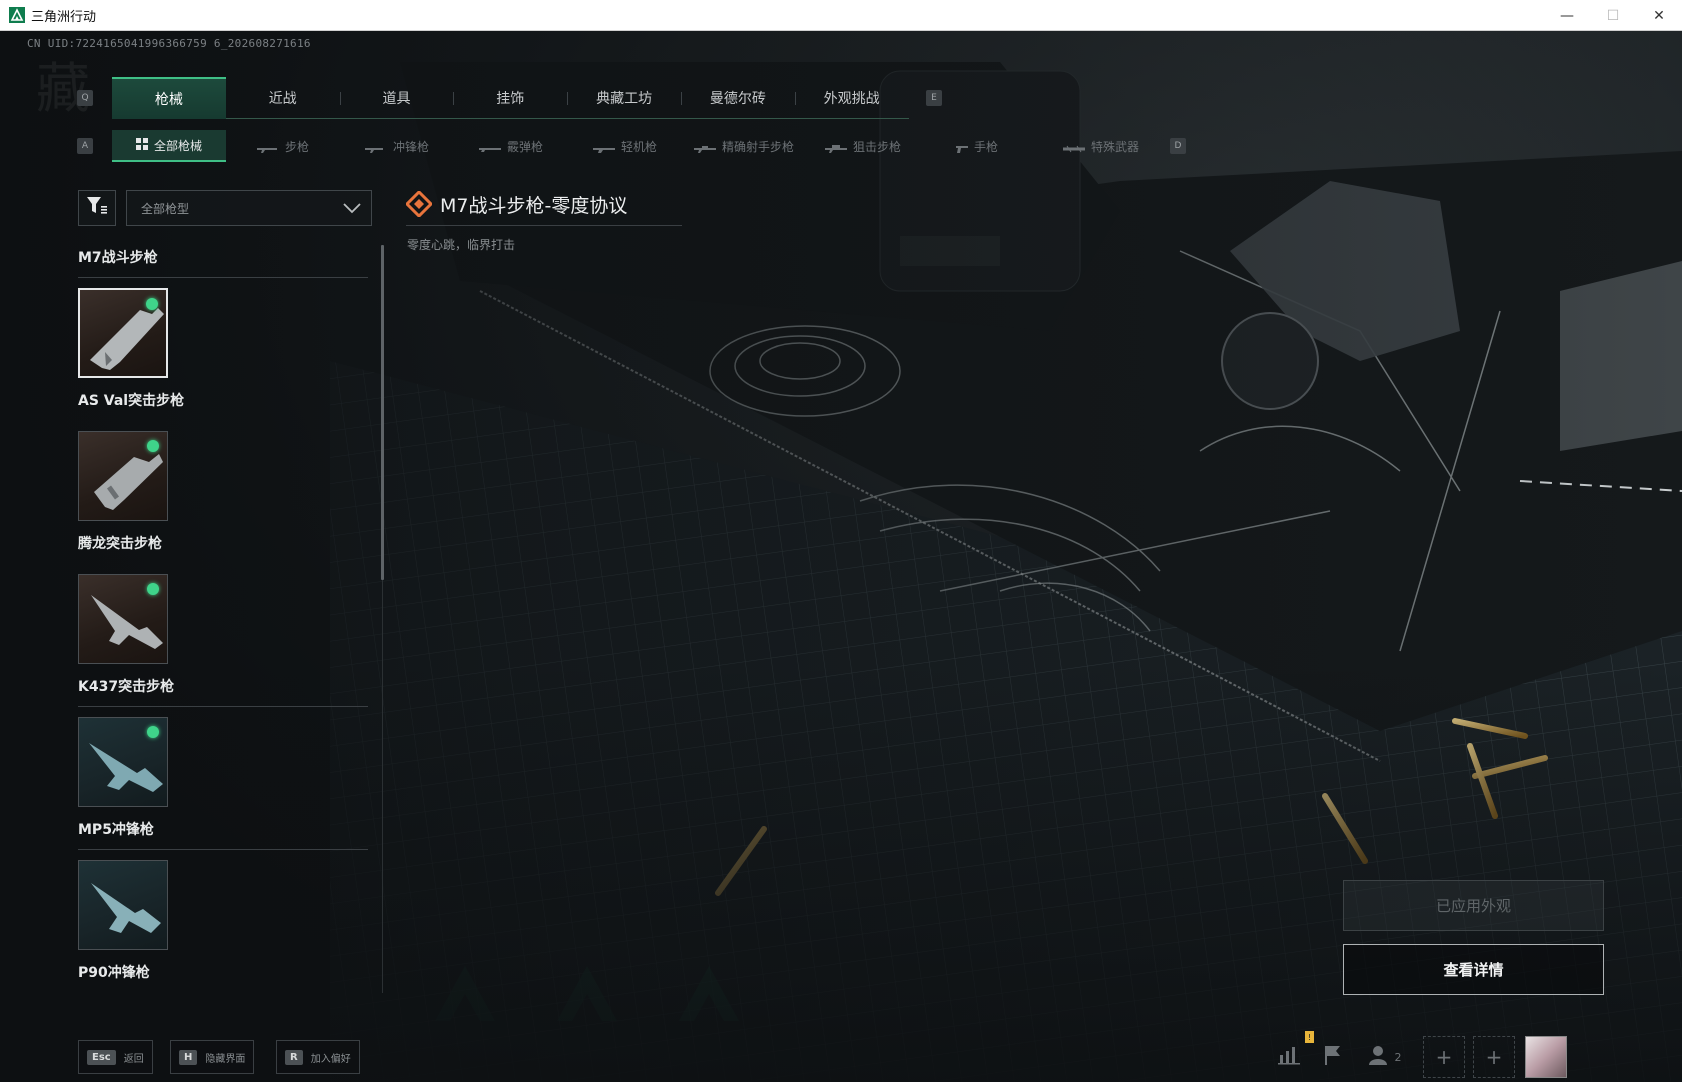  Describe the element at coordinates (223, 605) in the screenshot. I see `list-item: 腾龙突击步枪` at that location.